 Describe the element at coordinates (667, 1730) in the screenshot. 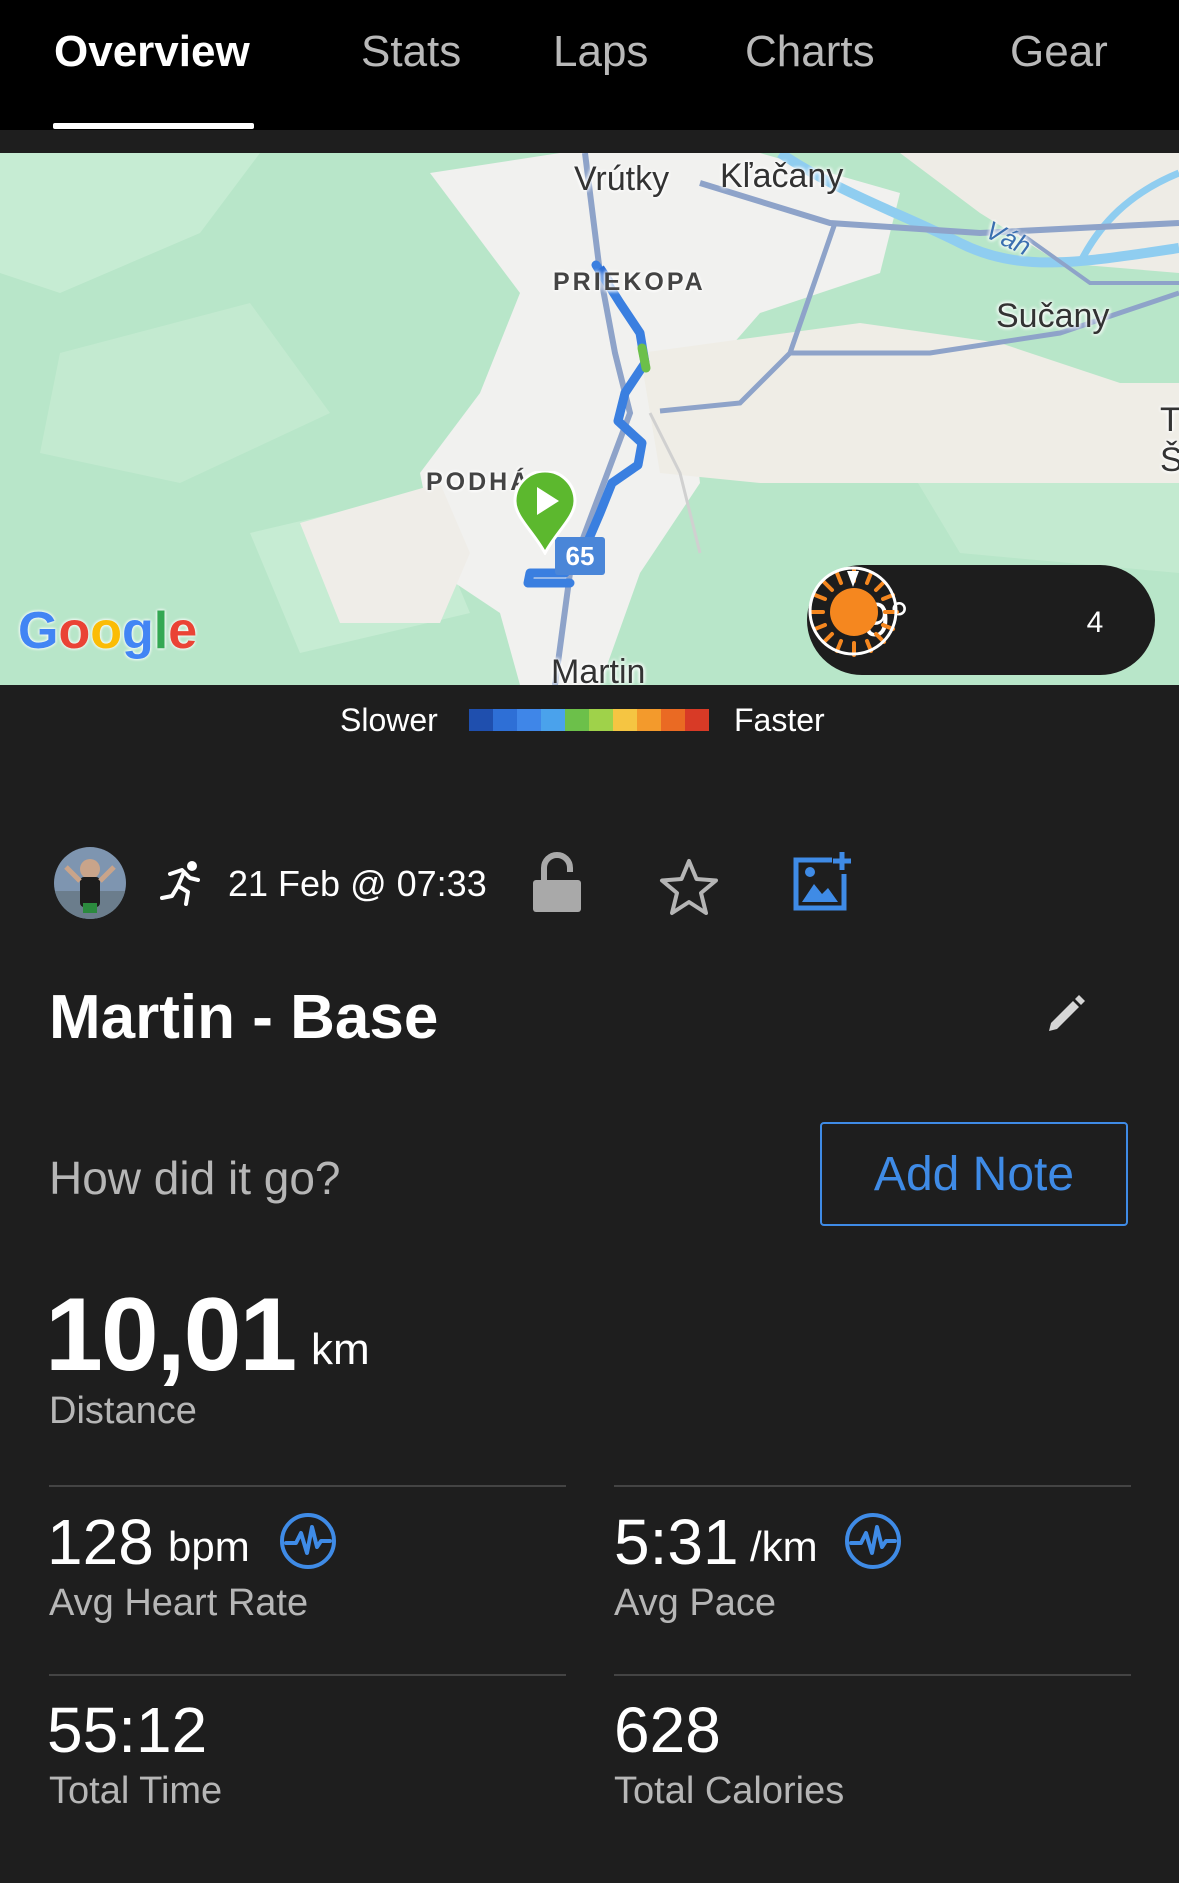

I see `total-calories-value: 628` at that location.